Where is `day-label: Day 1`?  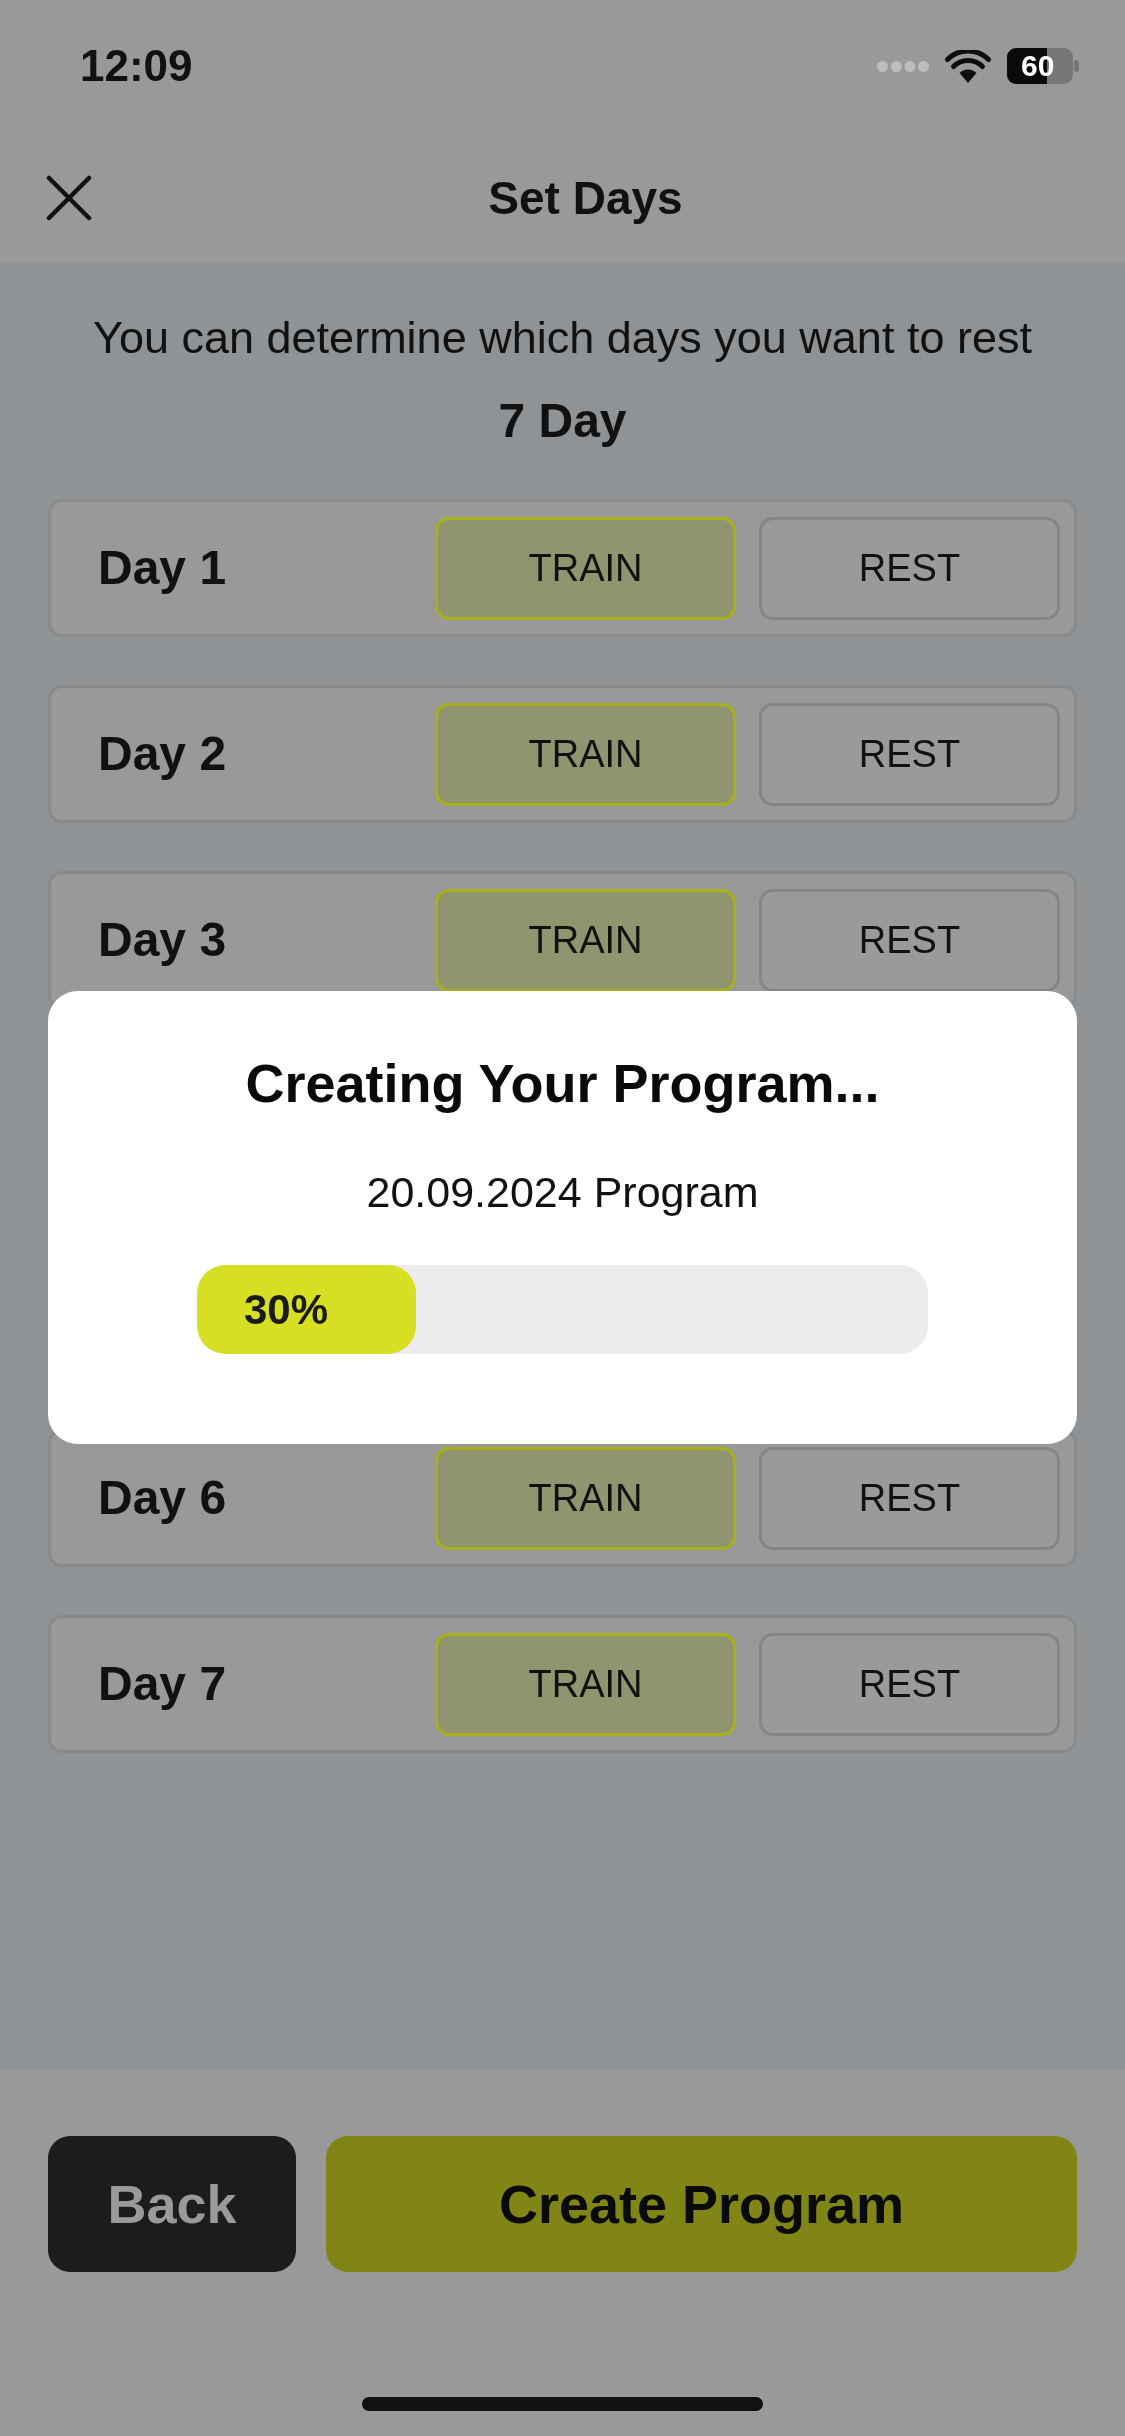 day-label: Day 1 is located at coordinates (162, 568).